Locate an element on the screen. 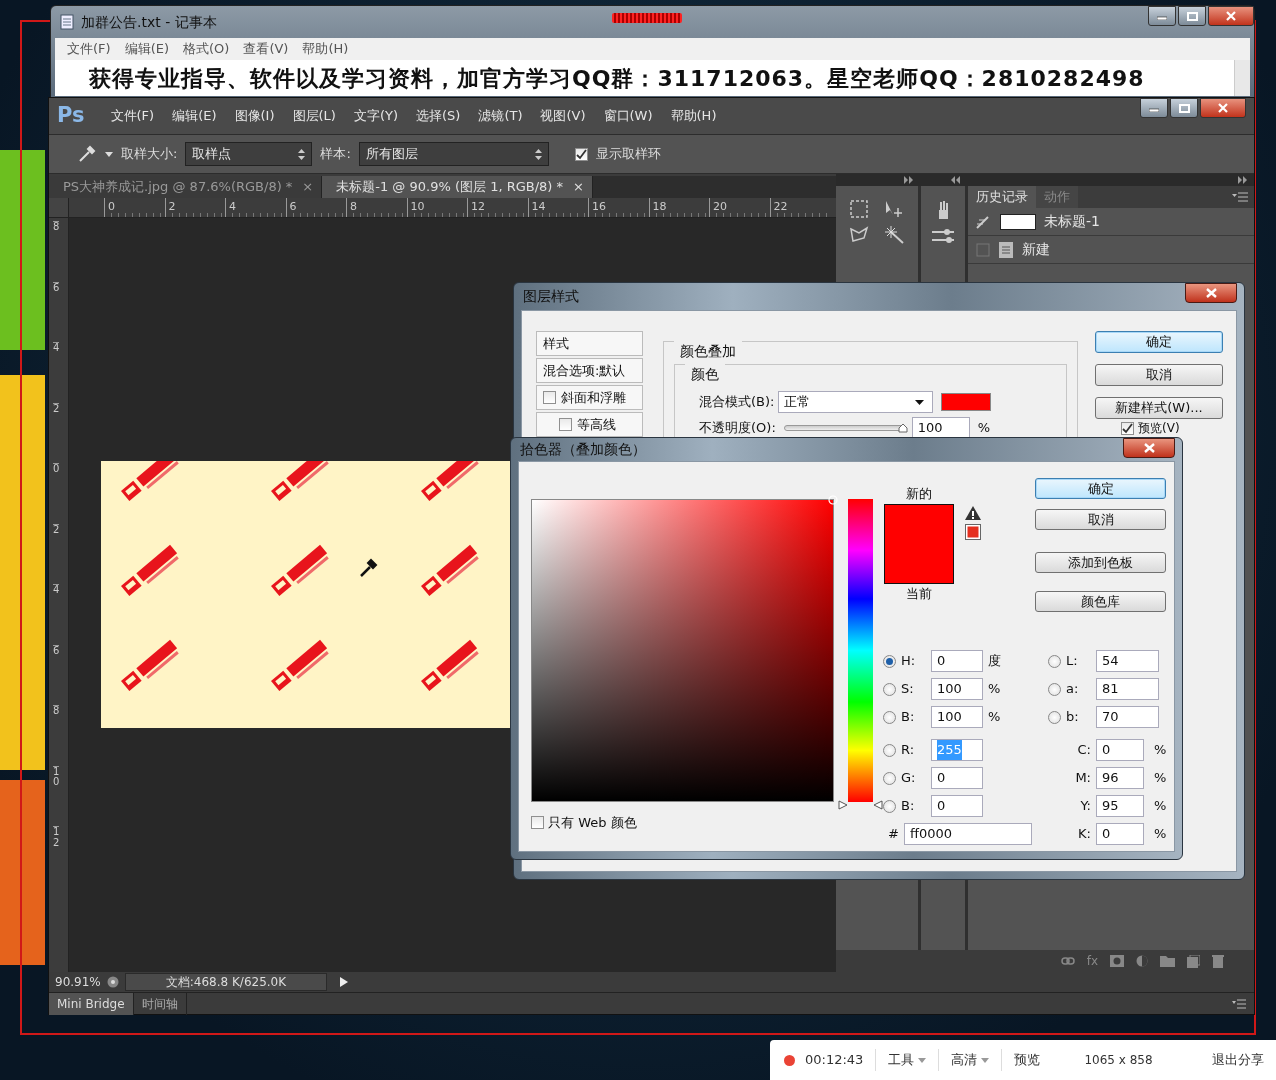 This screenshot has height=1080, width=1276. eyedropper-icon is located at coordinates (87, 154).